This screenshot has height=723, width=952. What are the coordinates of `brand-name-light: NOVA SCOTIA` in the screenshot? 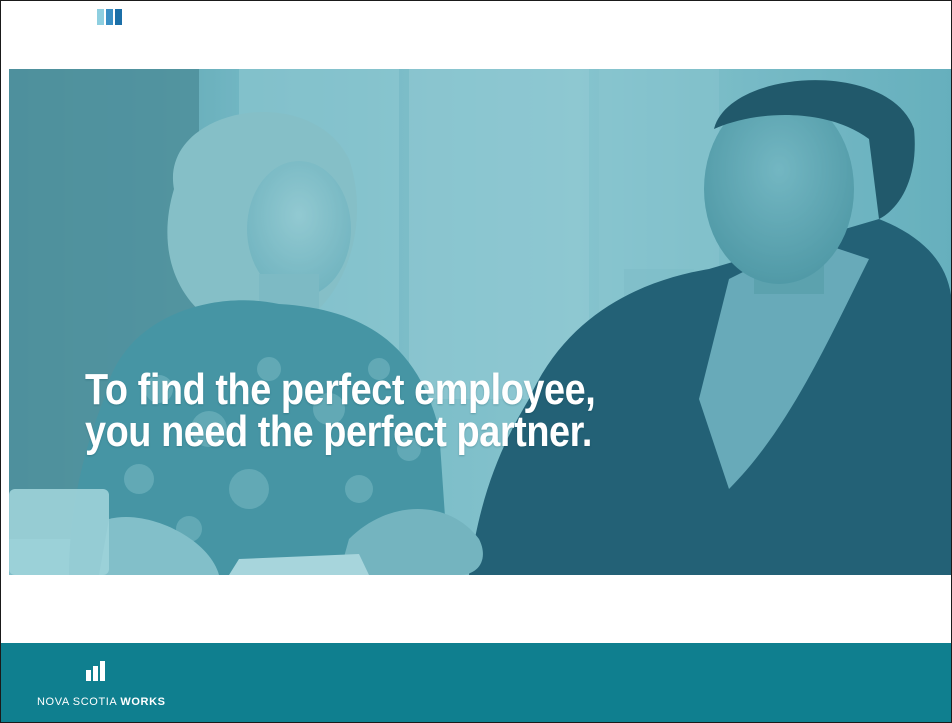 It's located at (79, 702).